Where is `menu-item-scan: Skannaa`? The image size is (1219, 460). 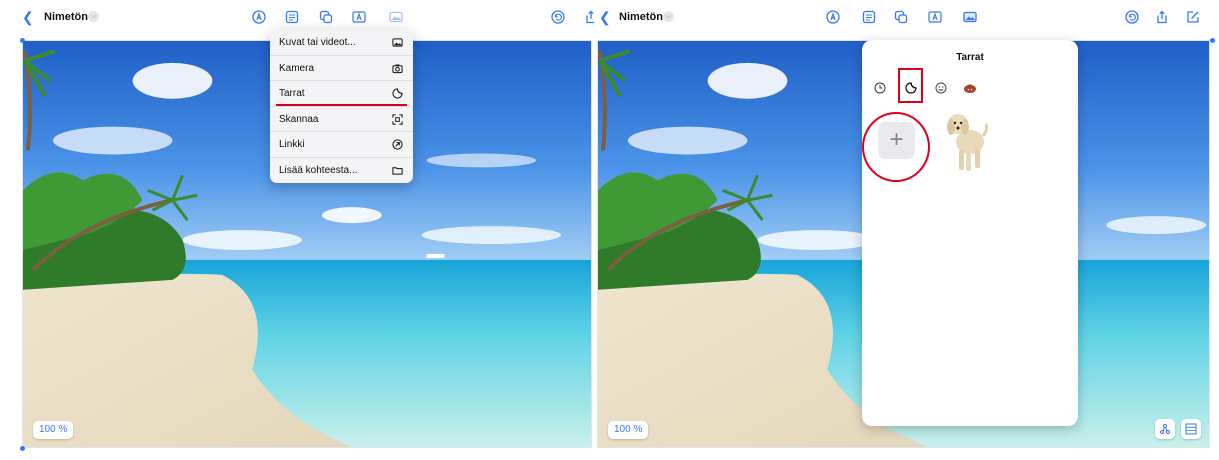 menu-item-scan: Skannaa is located at coordinates (341, 119).